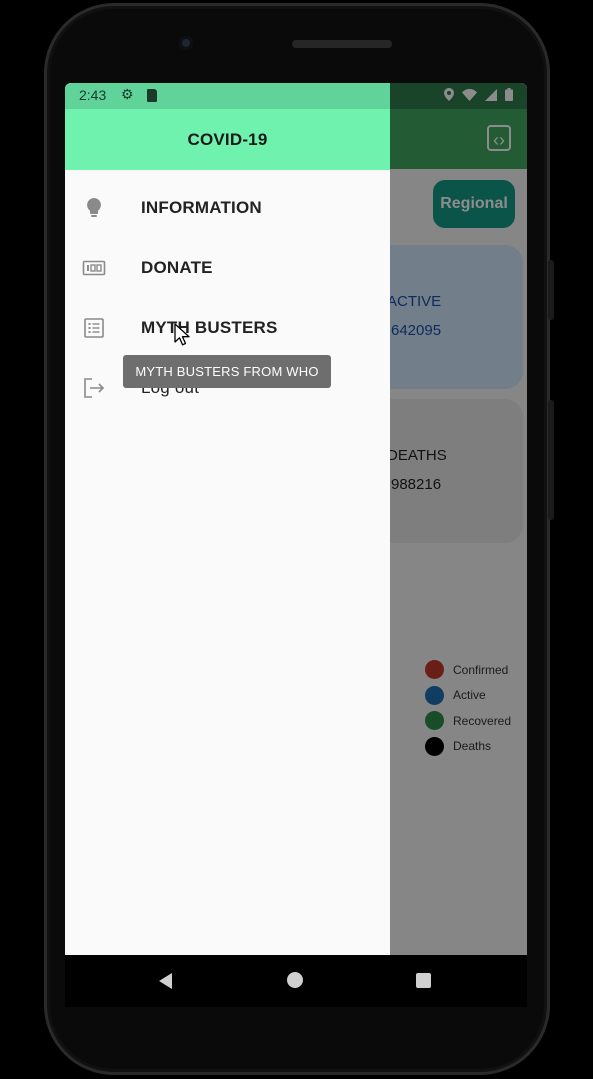 This screenshot has height=1079, width=593. Describe the element at coordinates (551, 290) in the screenshot. I see `volume-button` at that location.